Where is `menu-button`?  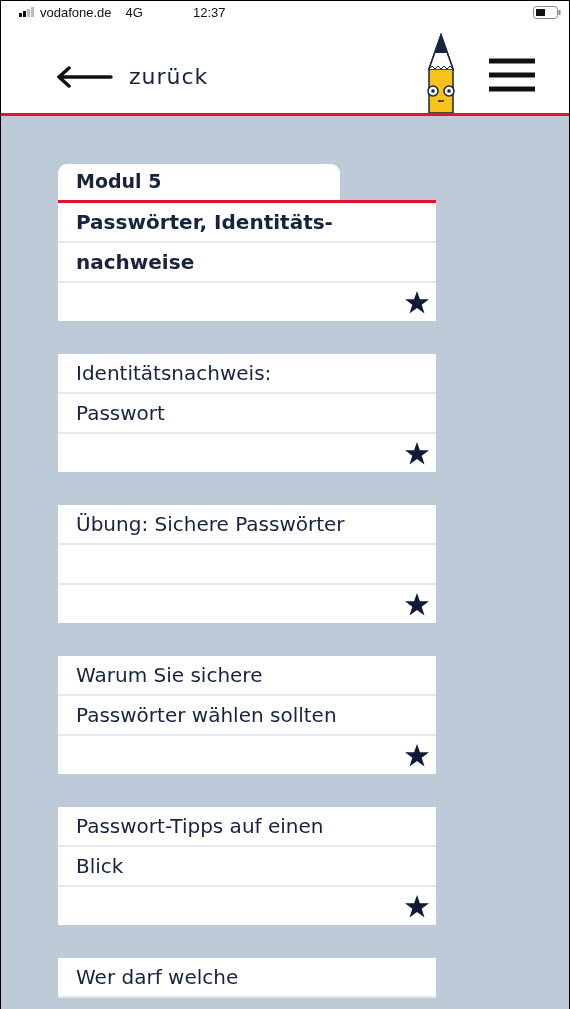 menu-button is located at coordinates (512, 75).